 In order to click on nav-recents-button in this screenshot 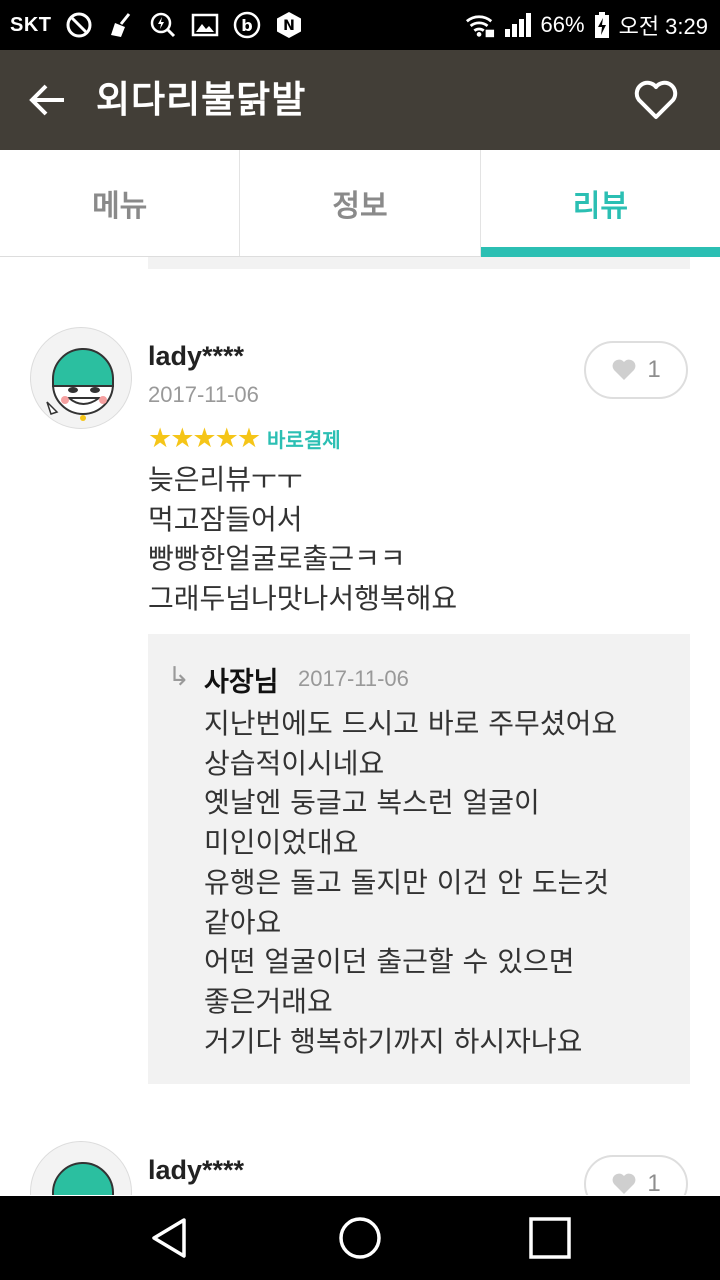, I will do `click(550, 1238)`.